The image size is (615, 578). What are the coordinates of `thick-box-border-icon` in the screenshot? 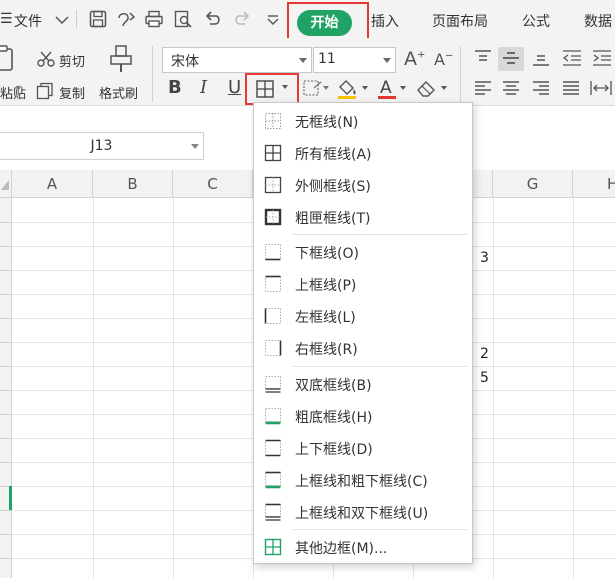 It's located at (273, 217).